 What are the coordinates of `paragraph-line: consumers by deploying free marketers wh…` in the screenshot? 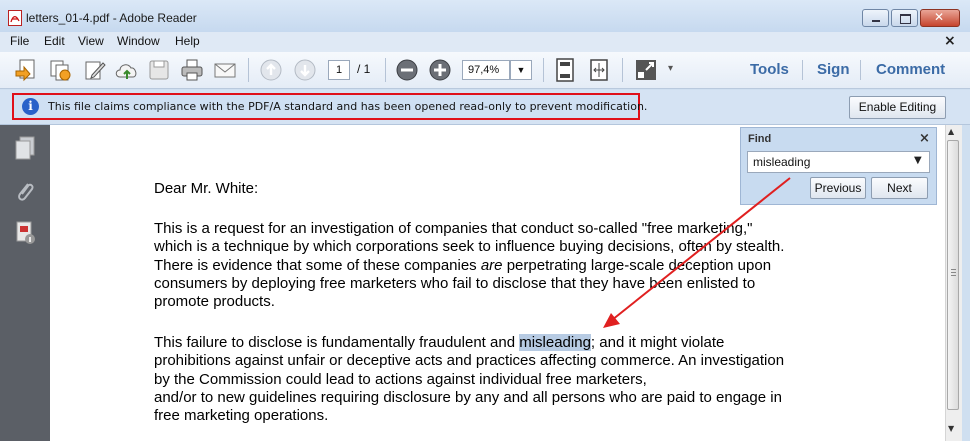 It's located at (455, 283).